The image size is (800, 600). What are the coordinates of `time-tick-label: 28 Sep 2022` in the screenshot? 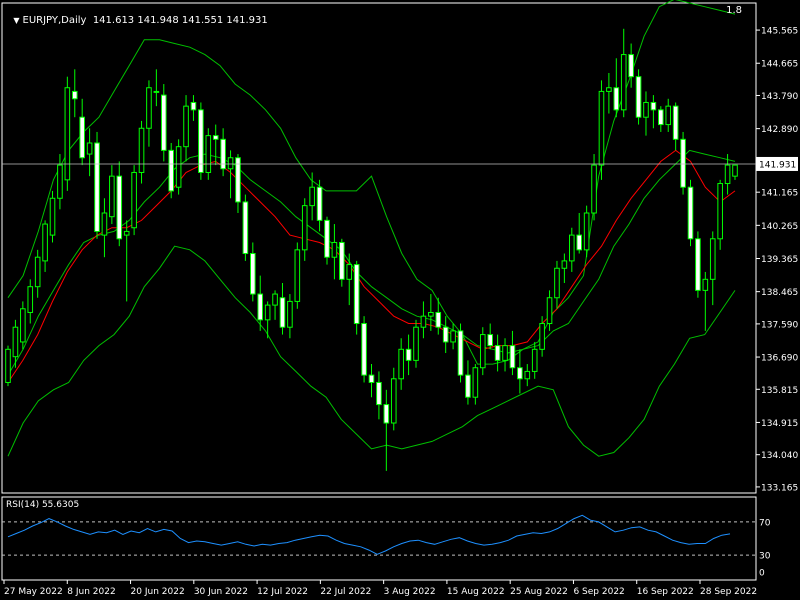 It's located at (728, 592).